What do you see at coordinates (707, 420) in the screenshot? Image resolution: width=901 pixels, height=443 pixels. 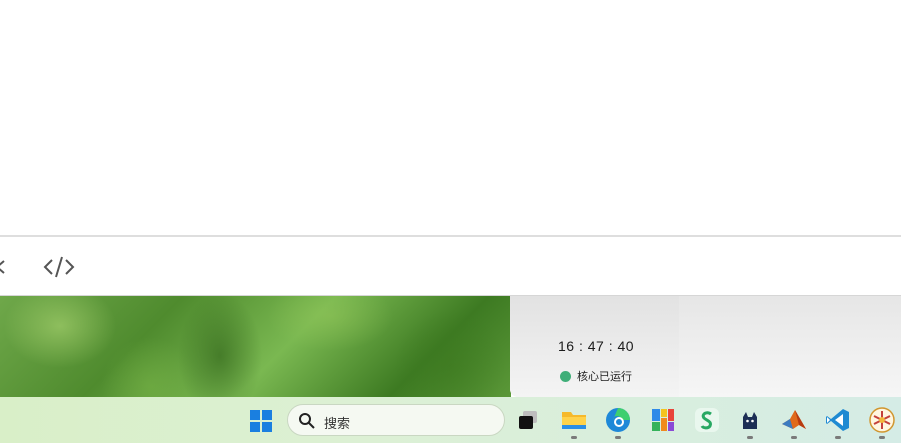 I see `green-s-app-icon` at bounding box center [707, 420].